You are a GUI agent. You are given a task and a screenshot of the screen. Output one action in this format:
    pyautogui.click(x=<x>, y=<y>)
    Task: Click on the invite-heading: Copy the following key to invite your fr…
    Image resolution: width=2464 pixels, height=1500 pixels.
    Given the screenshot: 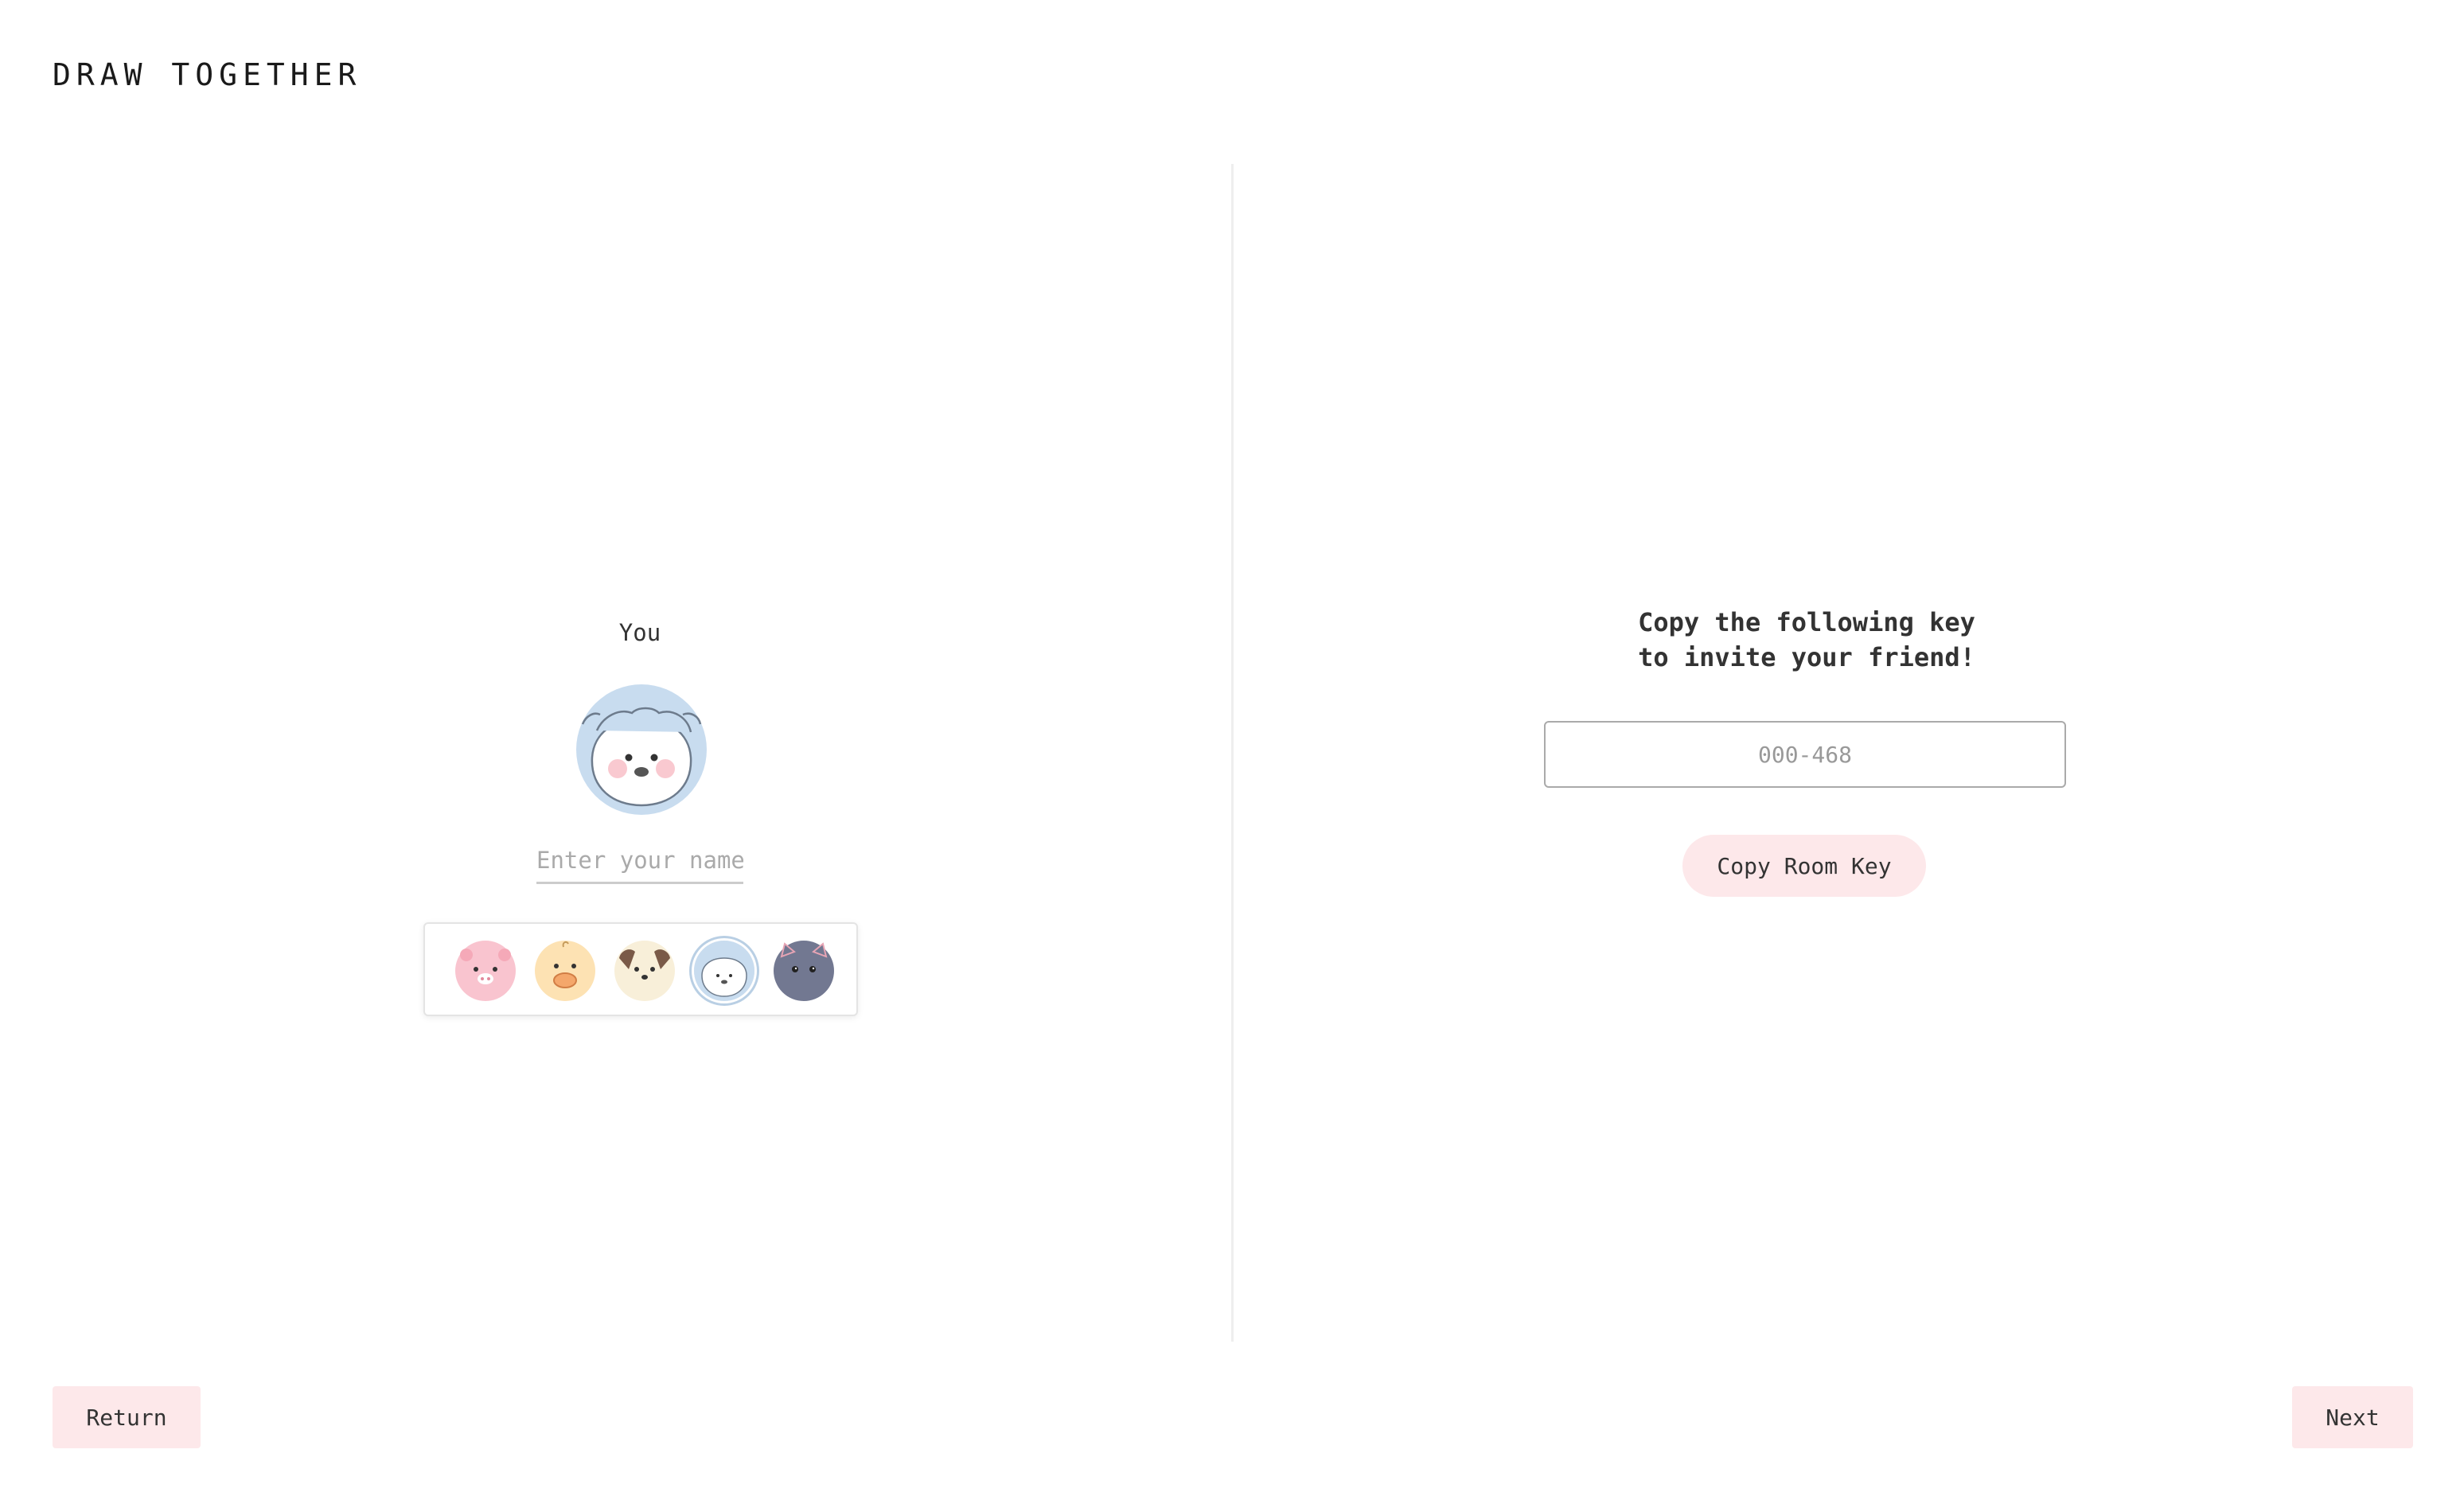 What is the action you would take?
    pyautogui.click(x=1806, y=640)
    